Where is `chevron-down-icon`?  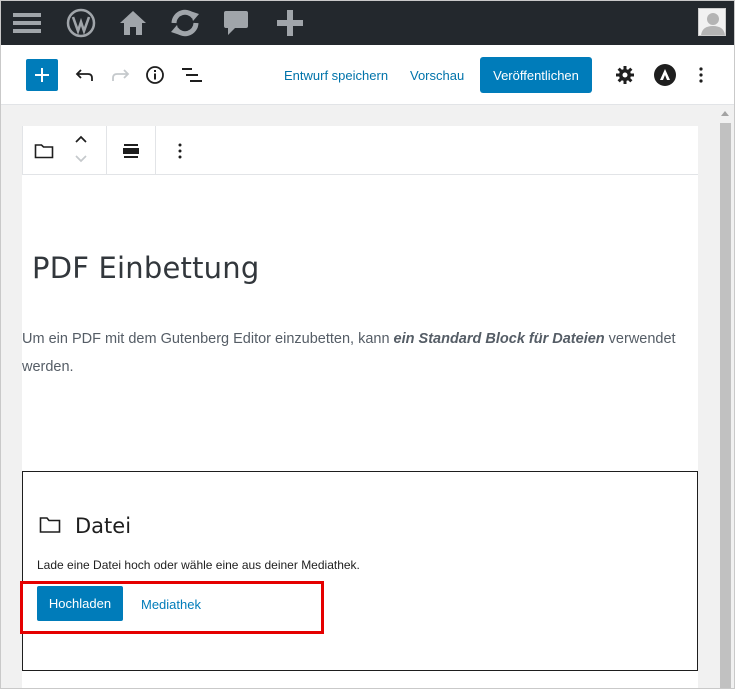 chevron-down-icon is located at coordinates (81, 159).